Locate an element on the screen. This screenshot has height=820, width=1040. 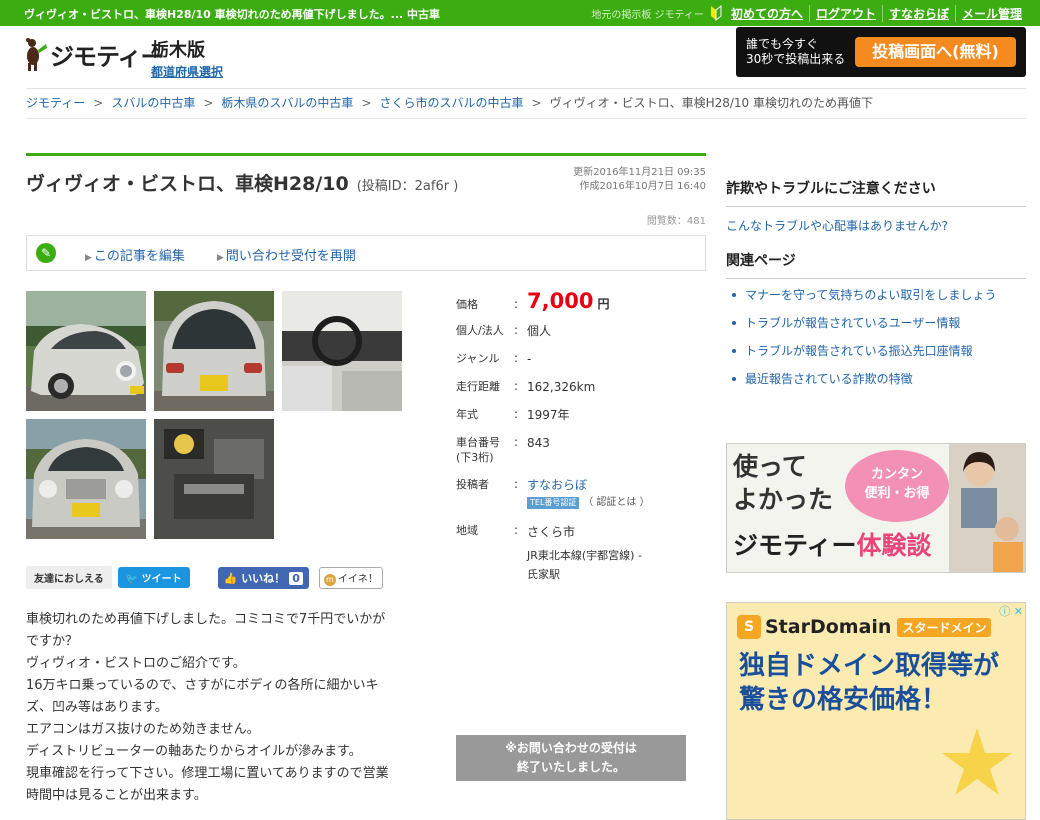
like-label: いいね！ is located at coordinates (263, 578).